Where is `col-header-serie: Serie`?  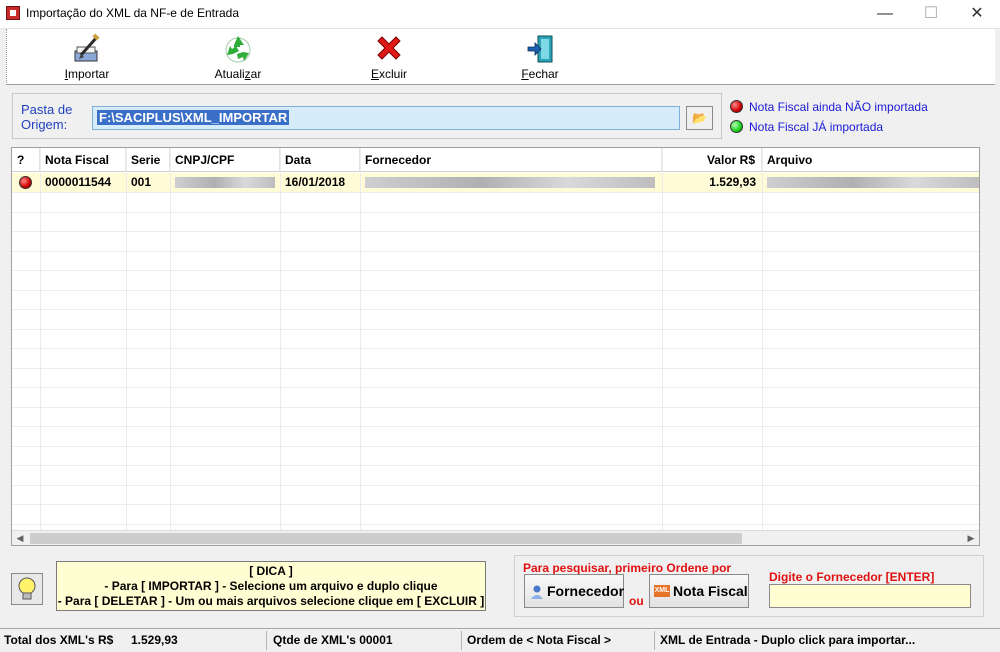
col-header-serie: Serie is located at coordinates (148, 160).